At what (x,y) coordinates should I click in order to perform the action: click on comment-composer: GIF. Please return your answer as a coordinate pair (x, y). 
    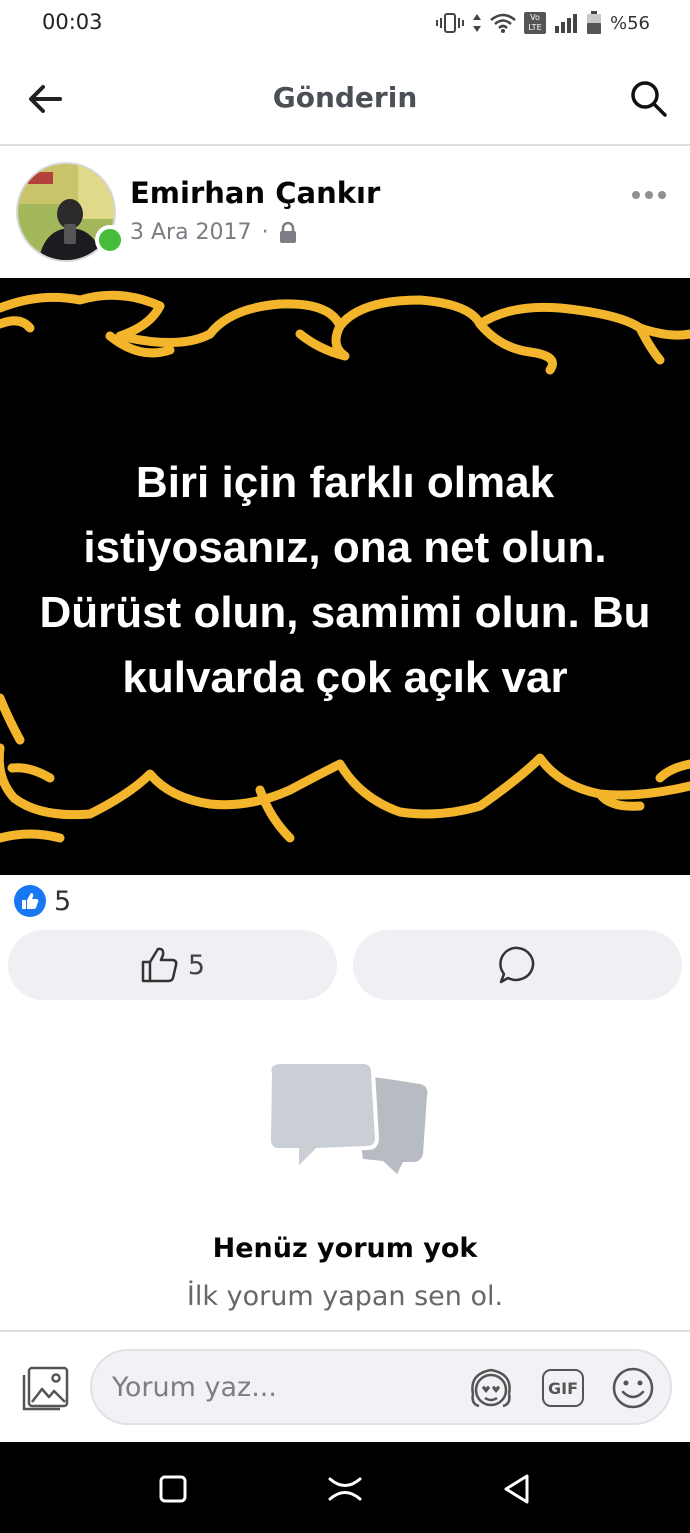
    Looking at the image, I should click on (345, 1386).